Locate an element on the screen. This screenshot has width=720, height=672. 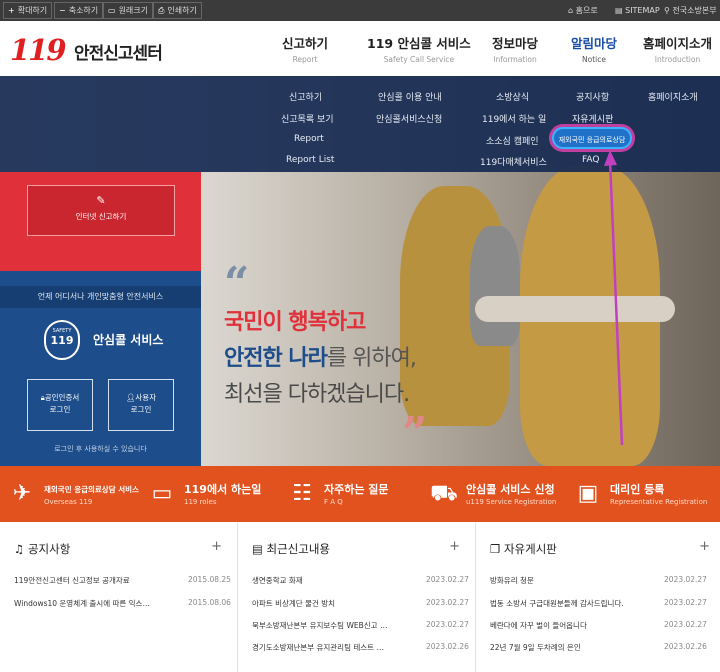
original-size-button: ▭ 원래크기 is located at coordinates (128, 10).